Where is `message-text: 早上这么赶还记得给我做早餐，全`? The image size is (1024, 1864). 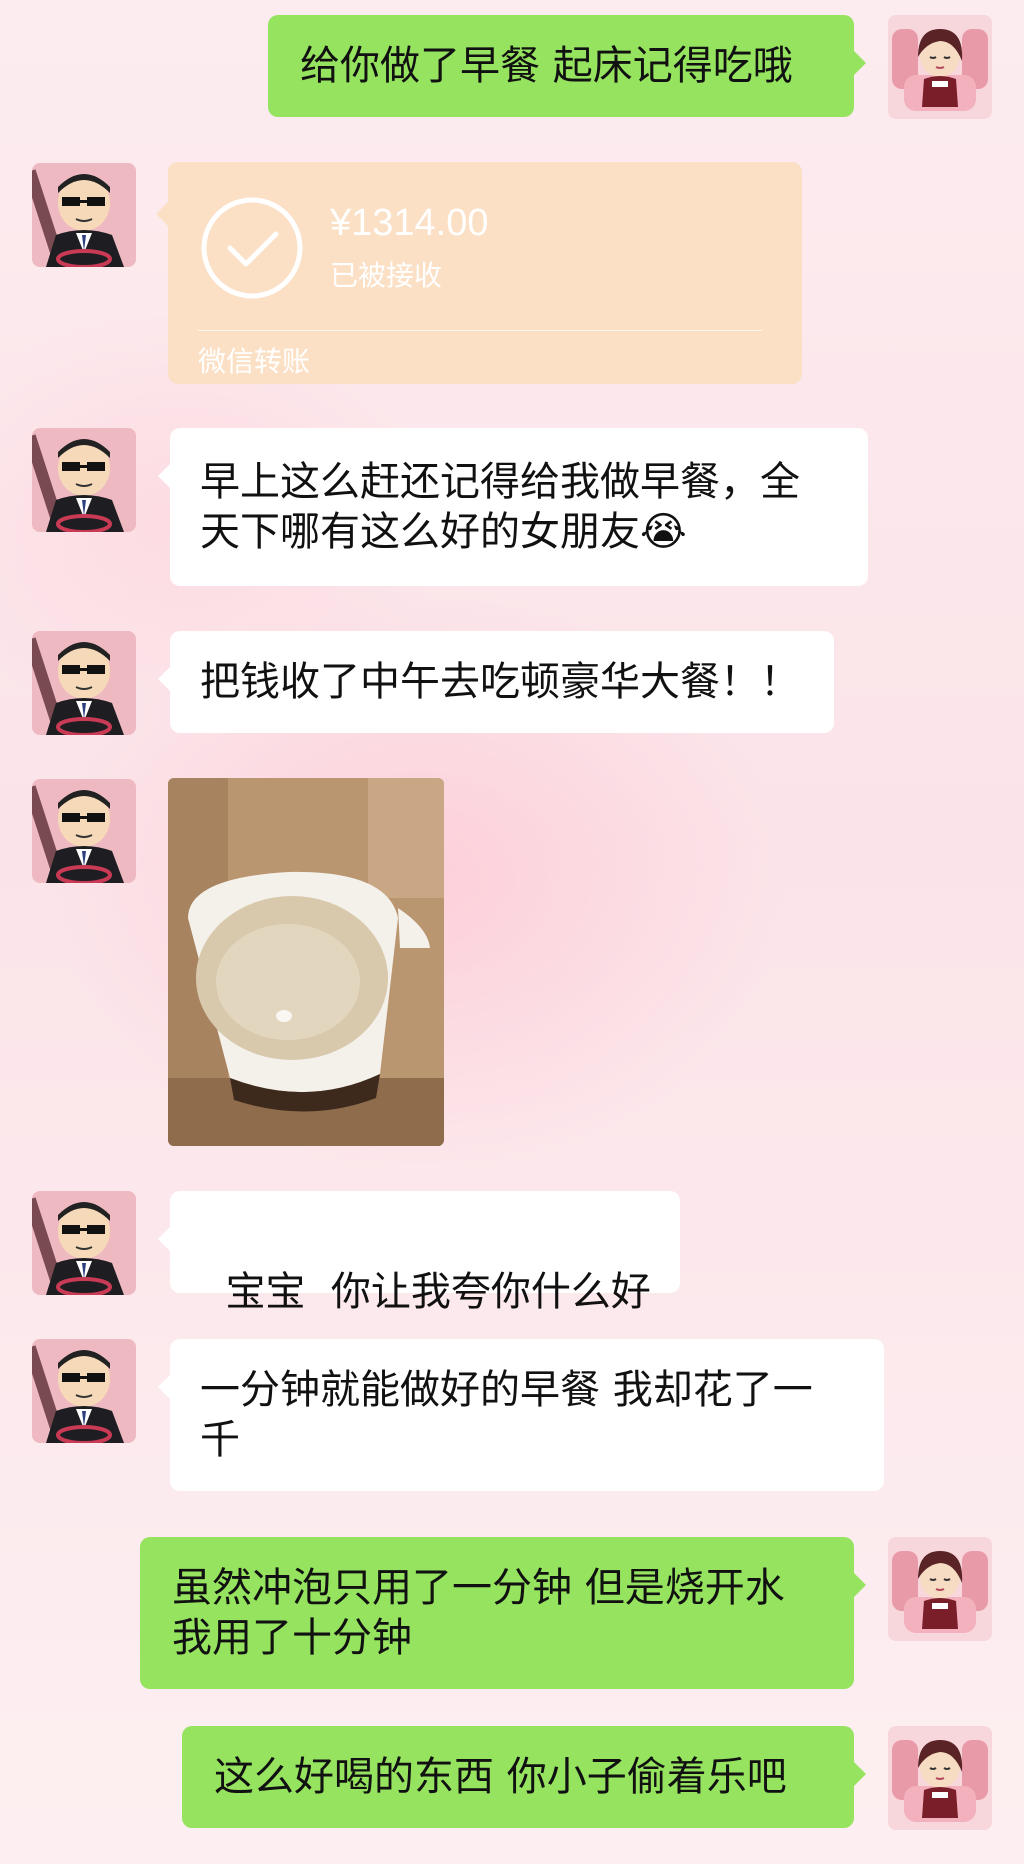
message-text: 早上这么赶还记得给我做早餐，全 is located at coordinates (500, 482).